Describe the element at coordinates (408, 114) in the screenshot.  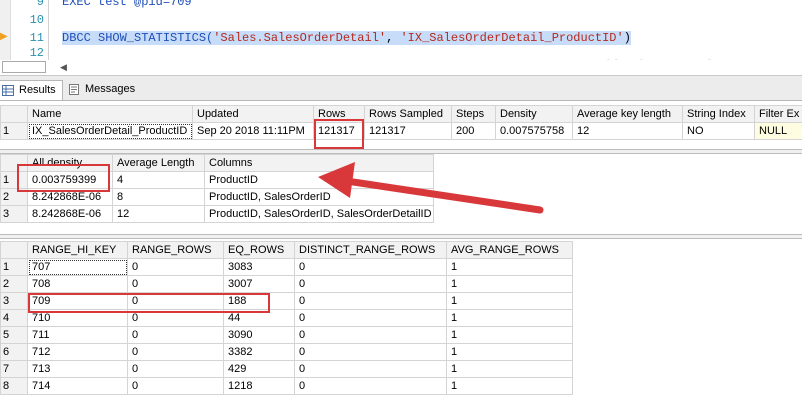
I see `column-header: Rows Sampled` at that location.